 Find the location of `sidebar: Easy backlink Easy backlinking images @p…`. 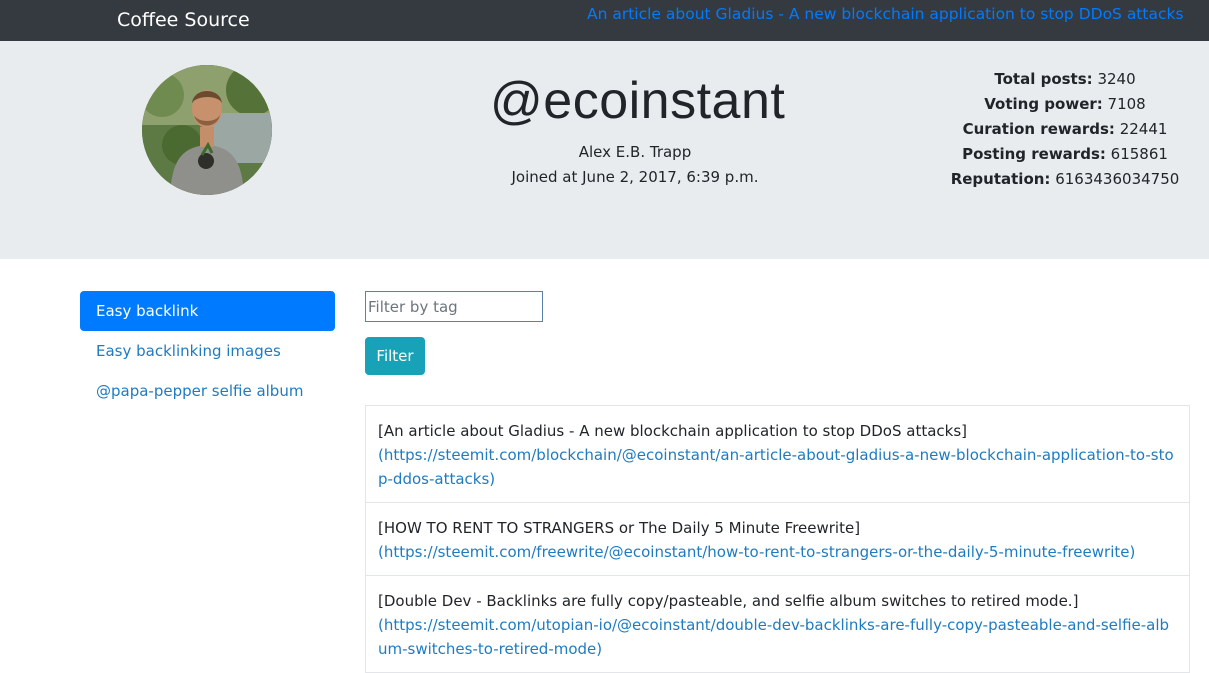

sidebar: Easy backlink Easy backlinking images @p… is located at coordinates (207, 351).